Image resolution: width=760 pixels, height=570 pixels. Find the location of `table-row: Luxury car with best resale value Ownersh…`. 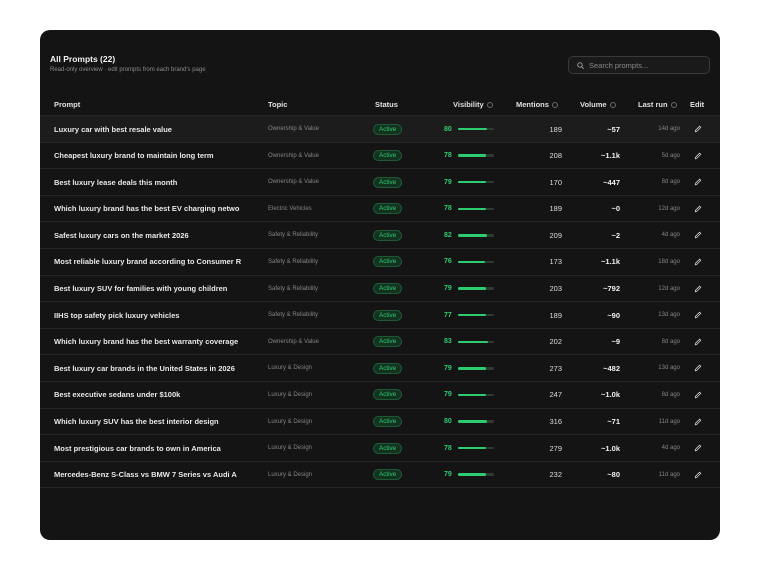

table-row: Luxury car with best resale value Ownersh… is located at coordinates (380, 129).